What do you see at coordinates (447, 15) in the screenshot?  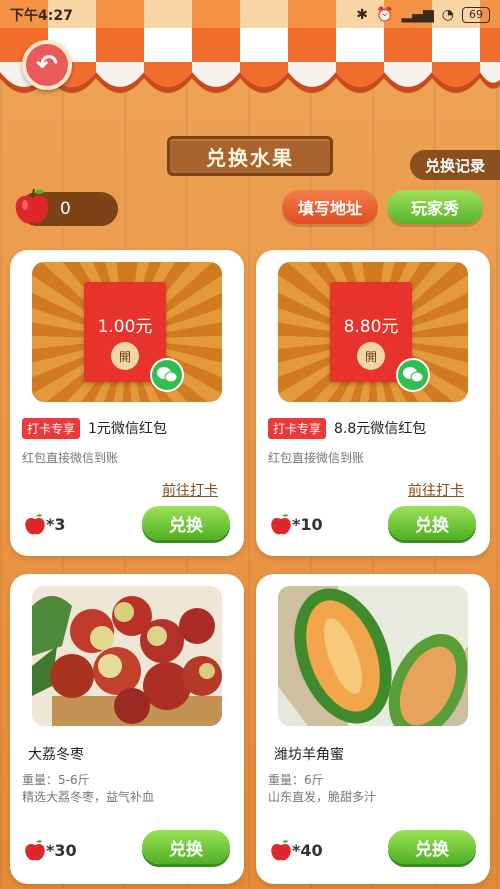 I see `wifi-icon: ◔` at bounding box center [447, 15].